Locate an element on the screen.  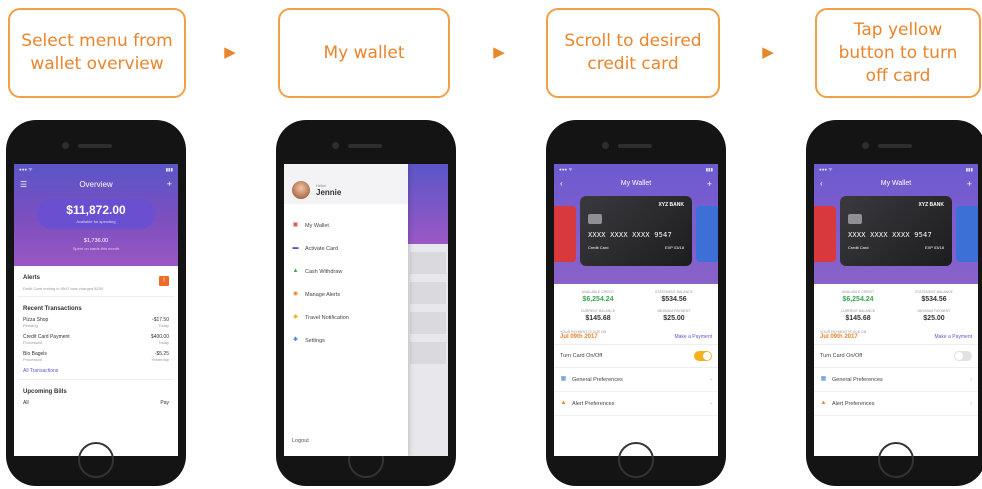
drawer-menu-label: My Wallet is located at coordinates (317, 225).